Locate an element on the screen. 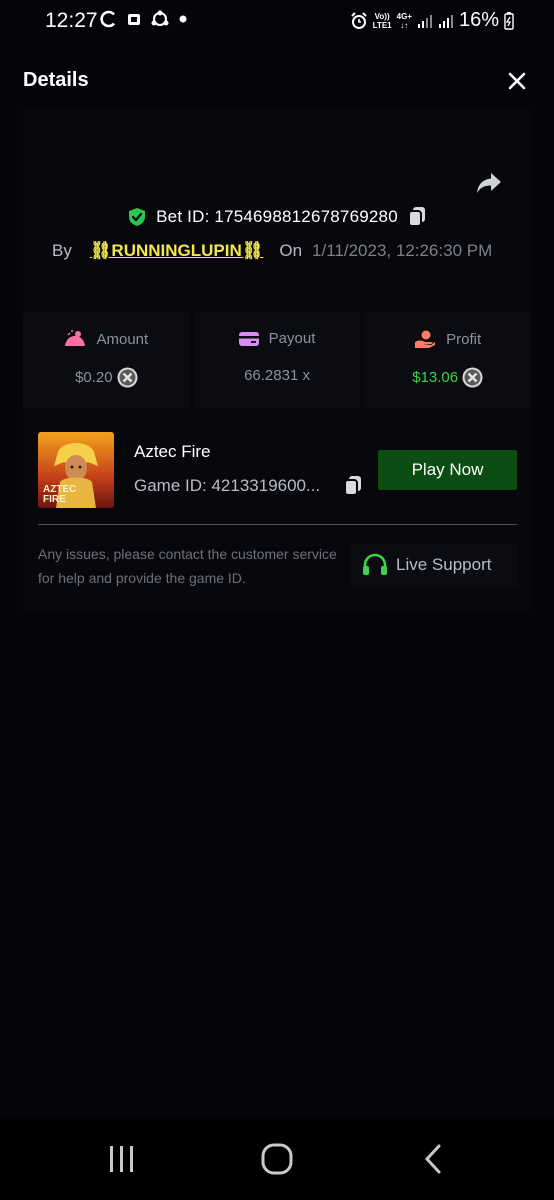 The image size is (554, 1200). volte-indicator: Vo)) LTE1 is located at coordinates (382, 21).